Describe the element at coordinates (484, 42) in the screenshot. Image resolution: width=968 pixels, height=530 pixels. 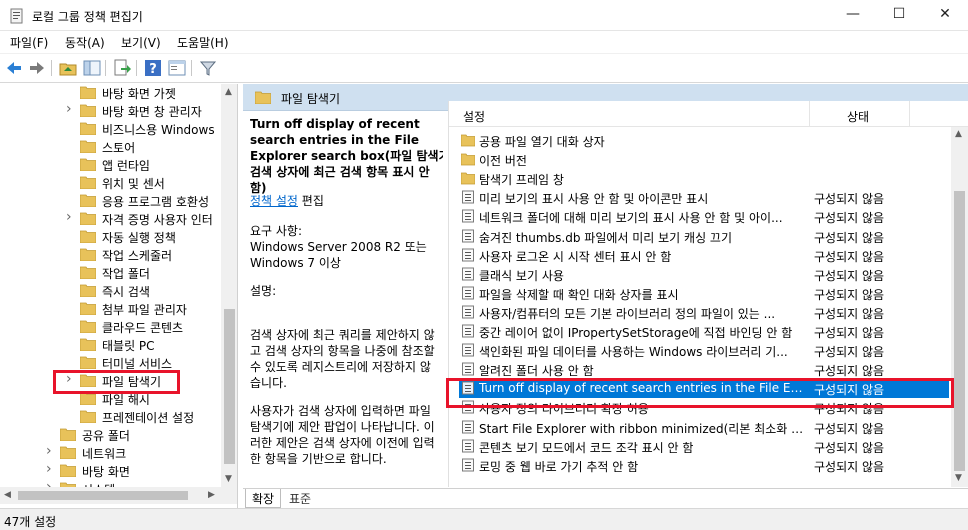
I see `menu-bar: 파일(F) 동작(A) 보기(V) 도움말(H)` at that location.